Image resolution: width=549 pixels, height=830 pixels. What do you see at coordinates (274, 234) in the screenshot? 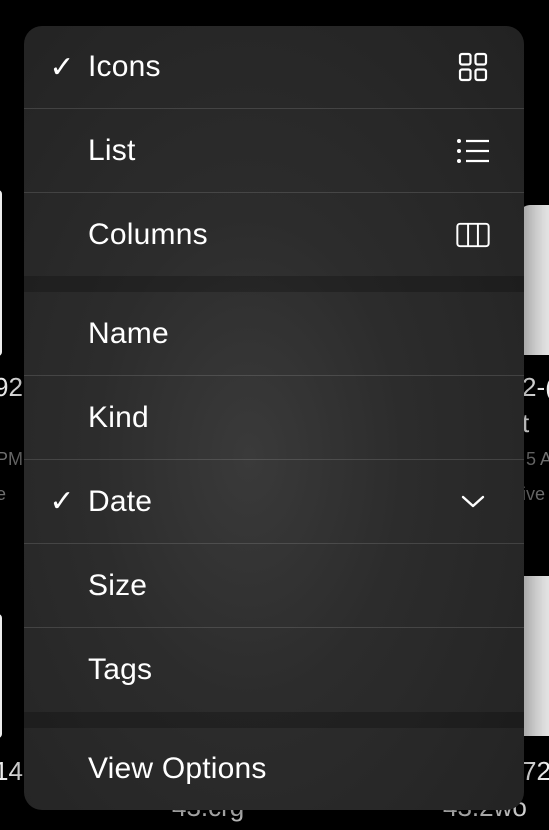
I see `menu-item-columns: Columns` at bounding box center [274, 234].